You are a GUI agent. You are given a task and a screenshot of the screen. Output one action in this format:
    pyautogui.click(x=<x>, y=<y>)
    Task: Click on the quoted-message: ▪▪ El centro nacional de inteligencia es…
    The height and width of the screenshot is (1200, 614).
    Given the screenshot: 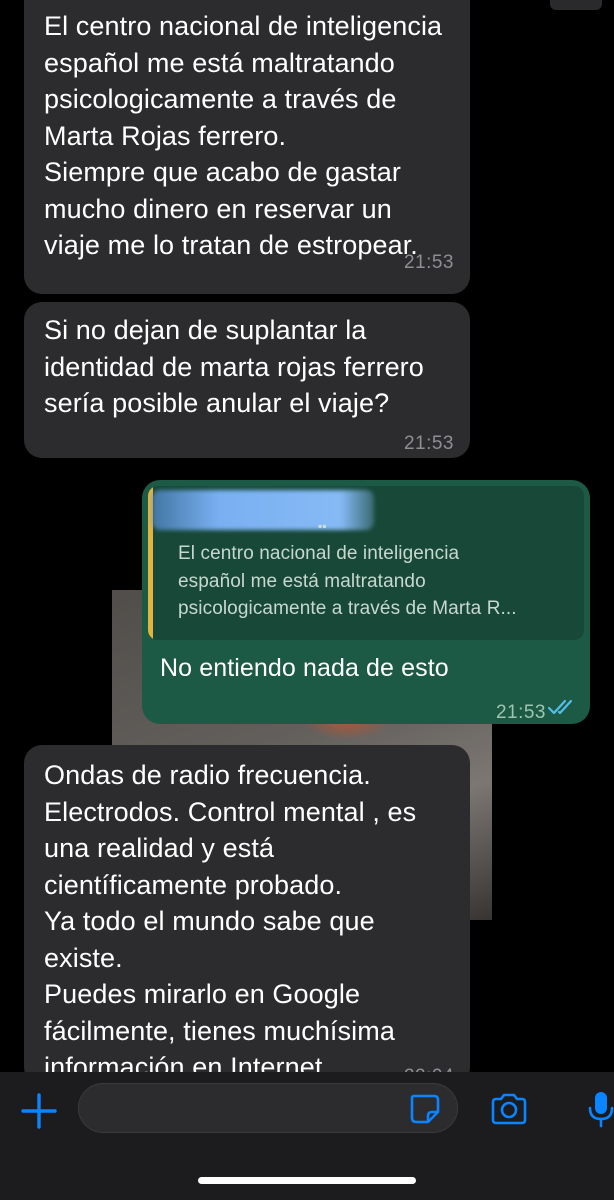 What is the action you would take?
    pyautogui.click(x=366, y=563)
    